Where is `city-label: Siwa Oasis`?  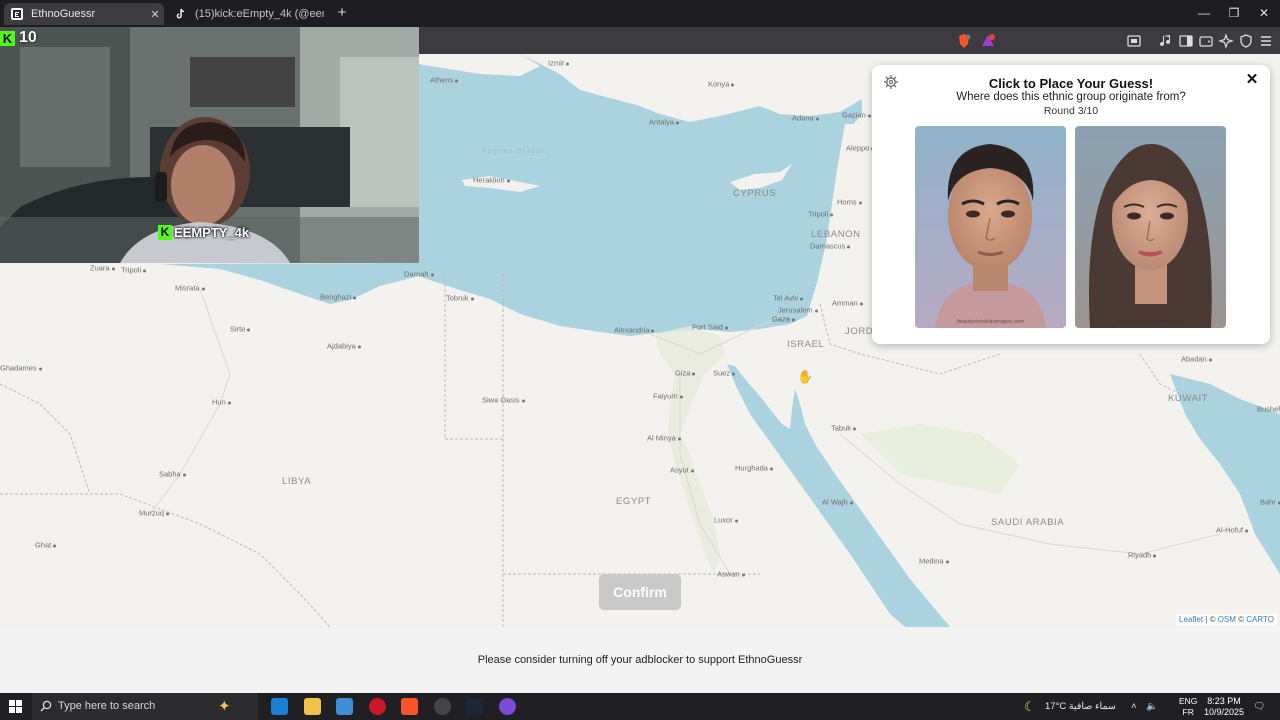 city-label: Siwa Oasis is located at coordinates (503, 400).